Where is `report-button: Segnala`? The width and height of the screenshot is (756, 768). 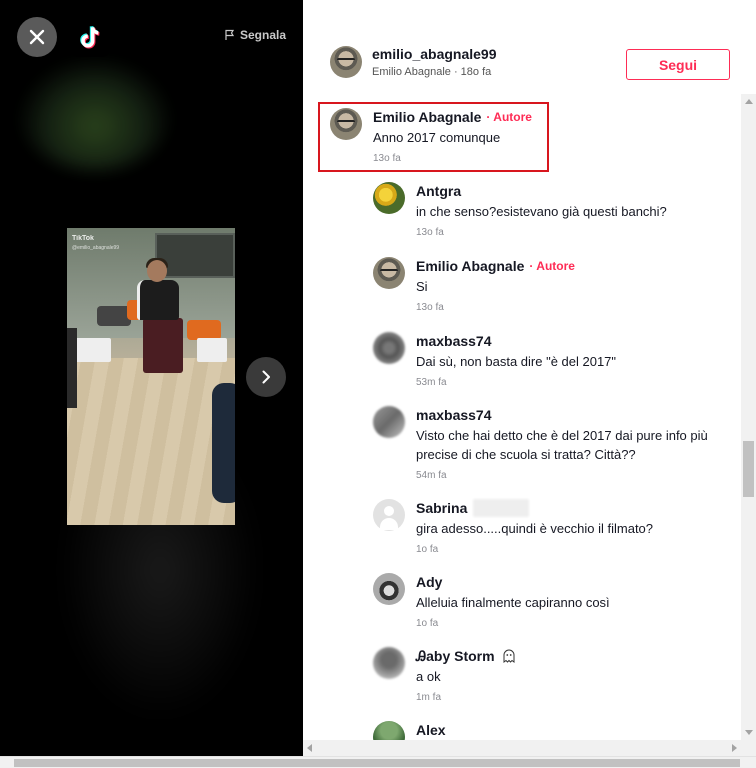
report-button: Segnala is located at coordinates (255, 35).